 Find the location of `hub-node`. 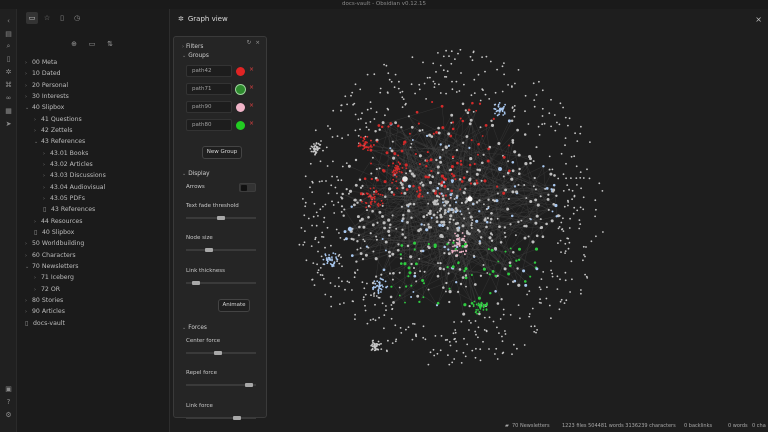

hub-node is located at coordinates (350, 229).